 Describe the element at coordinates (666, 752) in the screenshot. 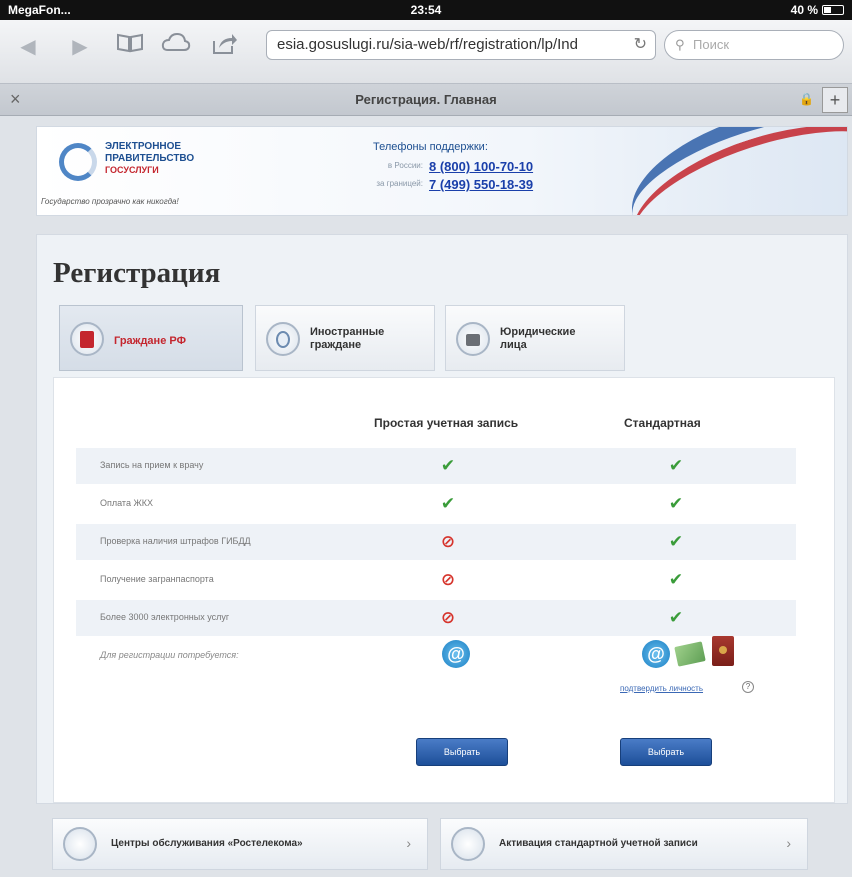

I see `choose-standard-button: Выбрать` at that location.